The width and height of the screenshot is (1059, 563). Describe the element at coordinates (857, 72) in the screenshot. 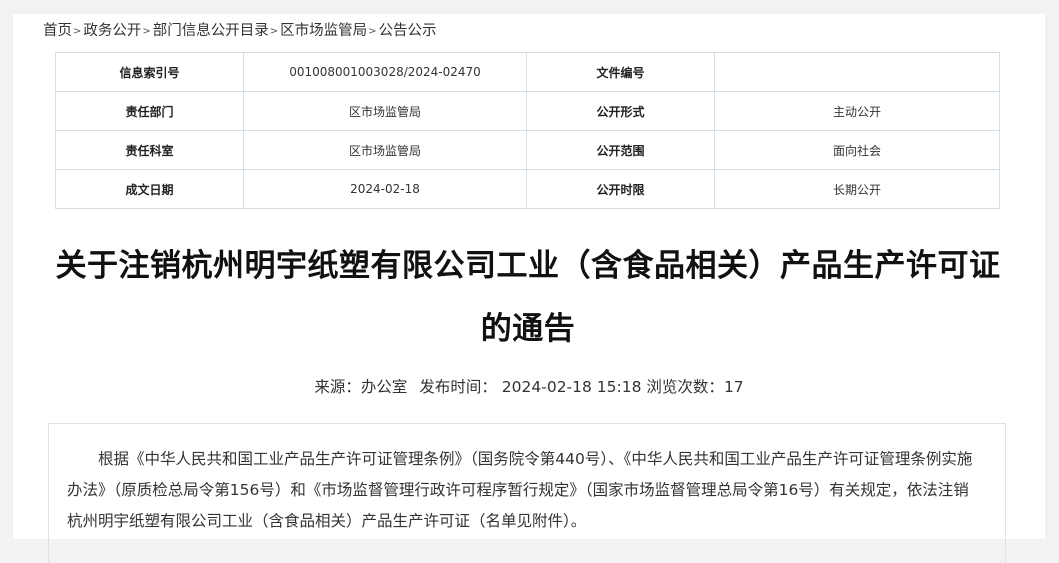

I see `document-number-value` at that location.